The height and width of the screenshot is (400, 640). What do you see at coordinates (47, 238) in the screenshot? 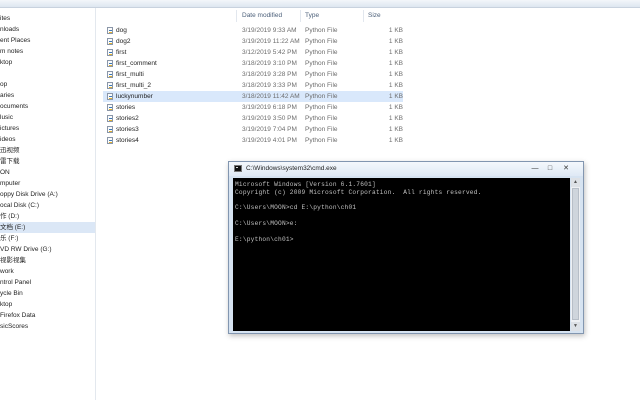
I see `nav-item: 乐 (F:)` at bounding box center [47, 238].